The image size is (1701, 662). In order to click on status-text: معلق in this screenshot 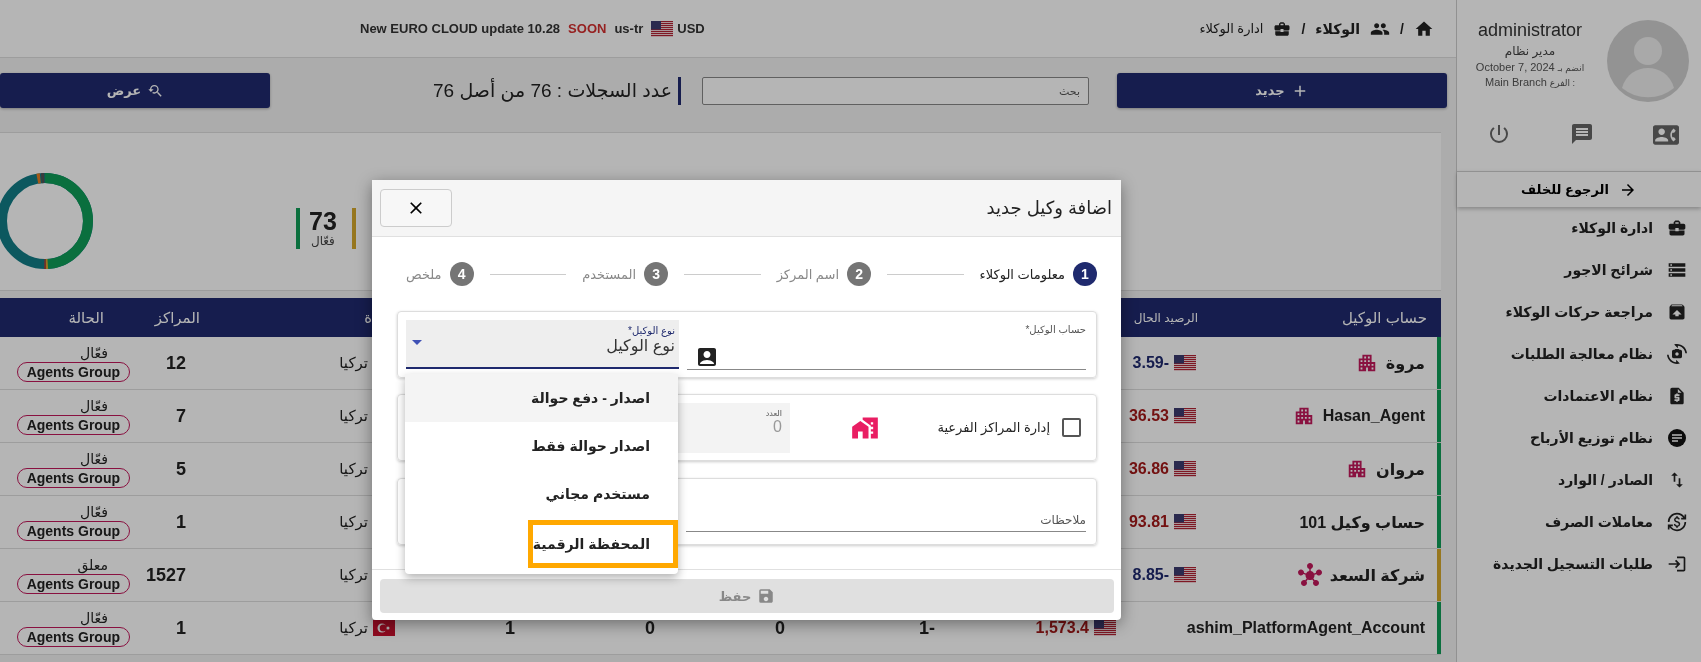, I will do `click(92, 564)`.